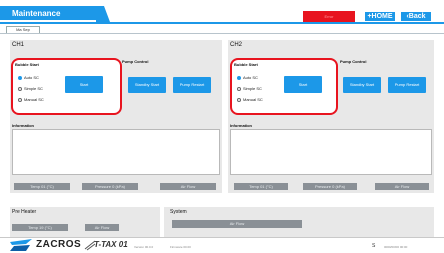 The width and height of the screenshot is (444, 253). What do you see at coordinates (42, 186) in the screenshot?
I see `ch1-temp-button: Temp 01 (°C)` at bounding box center [42, 186].